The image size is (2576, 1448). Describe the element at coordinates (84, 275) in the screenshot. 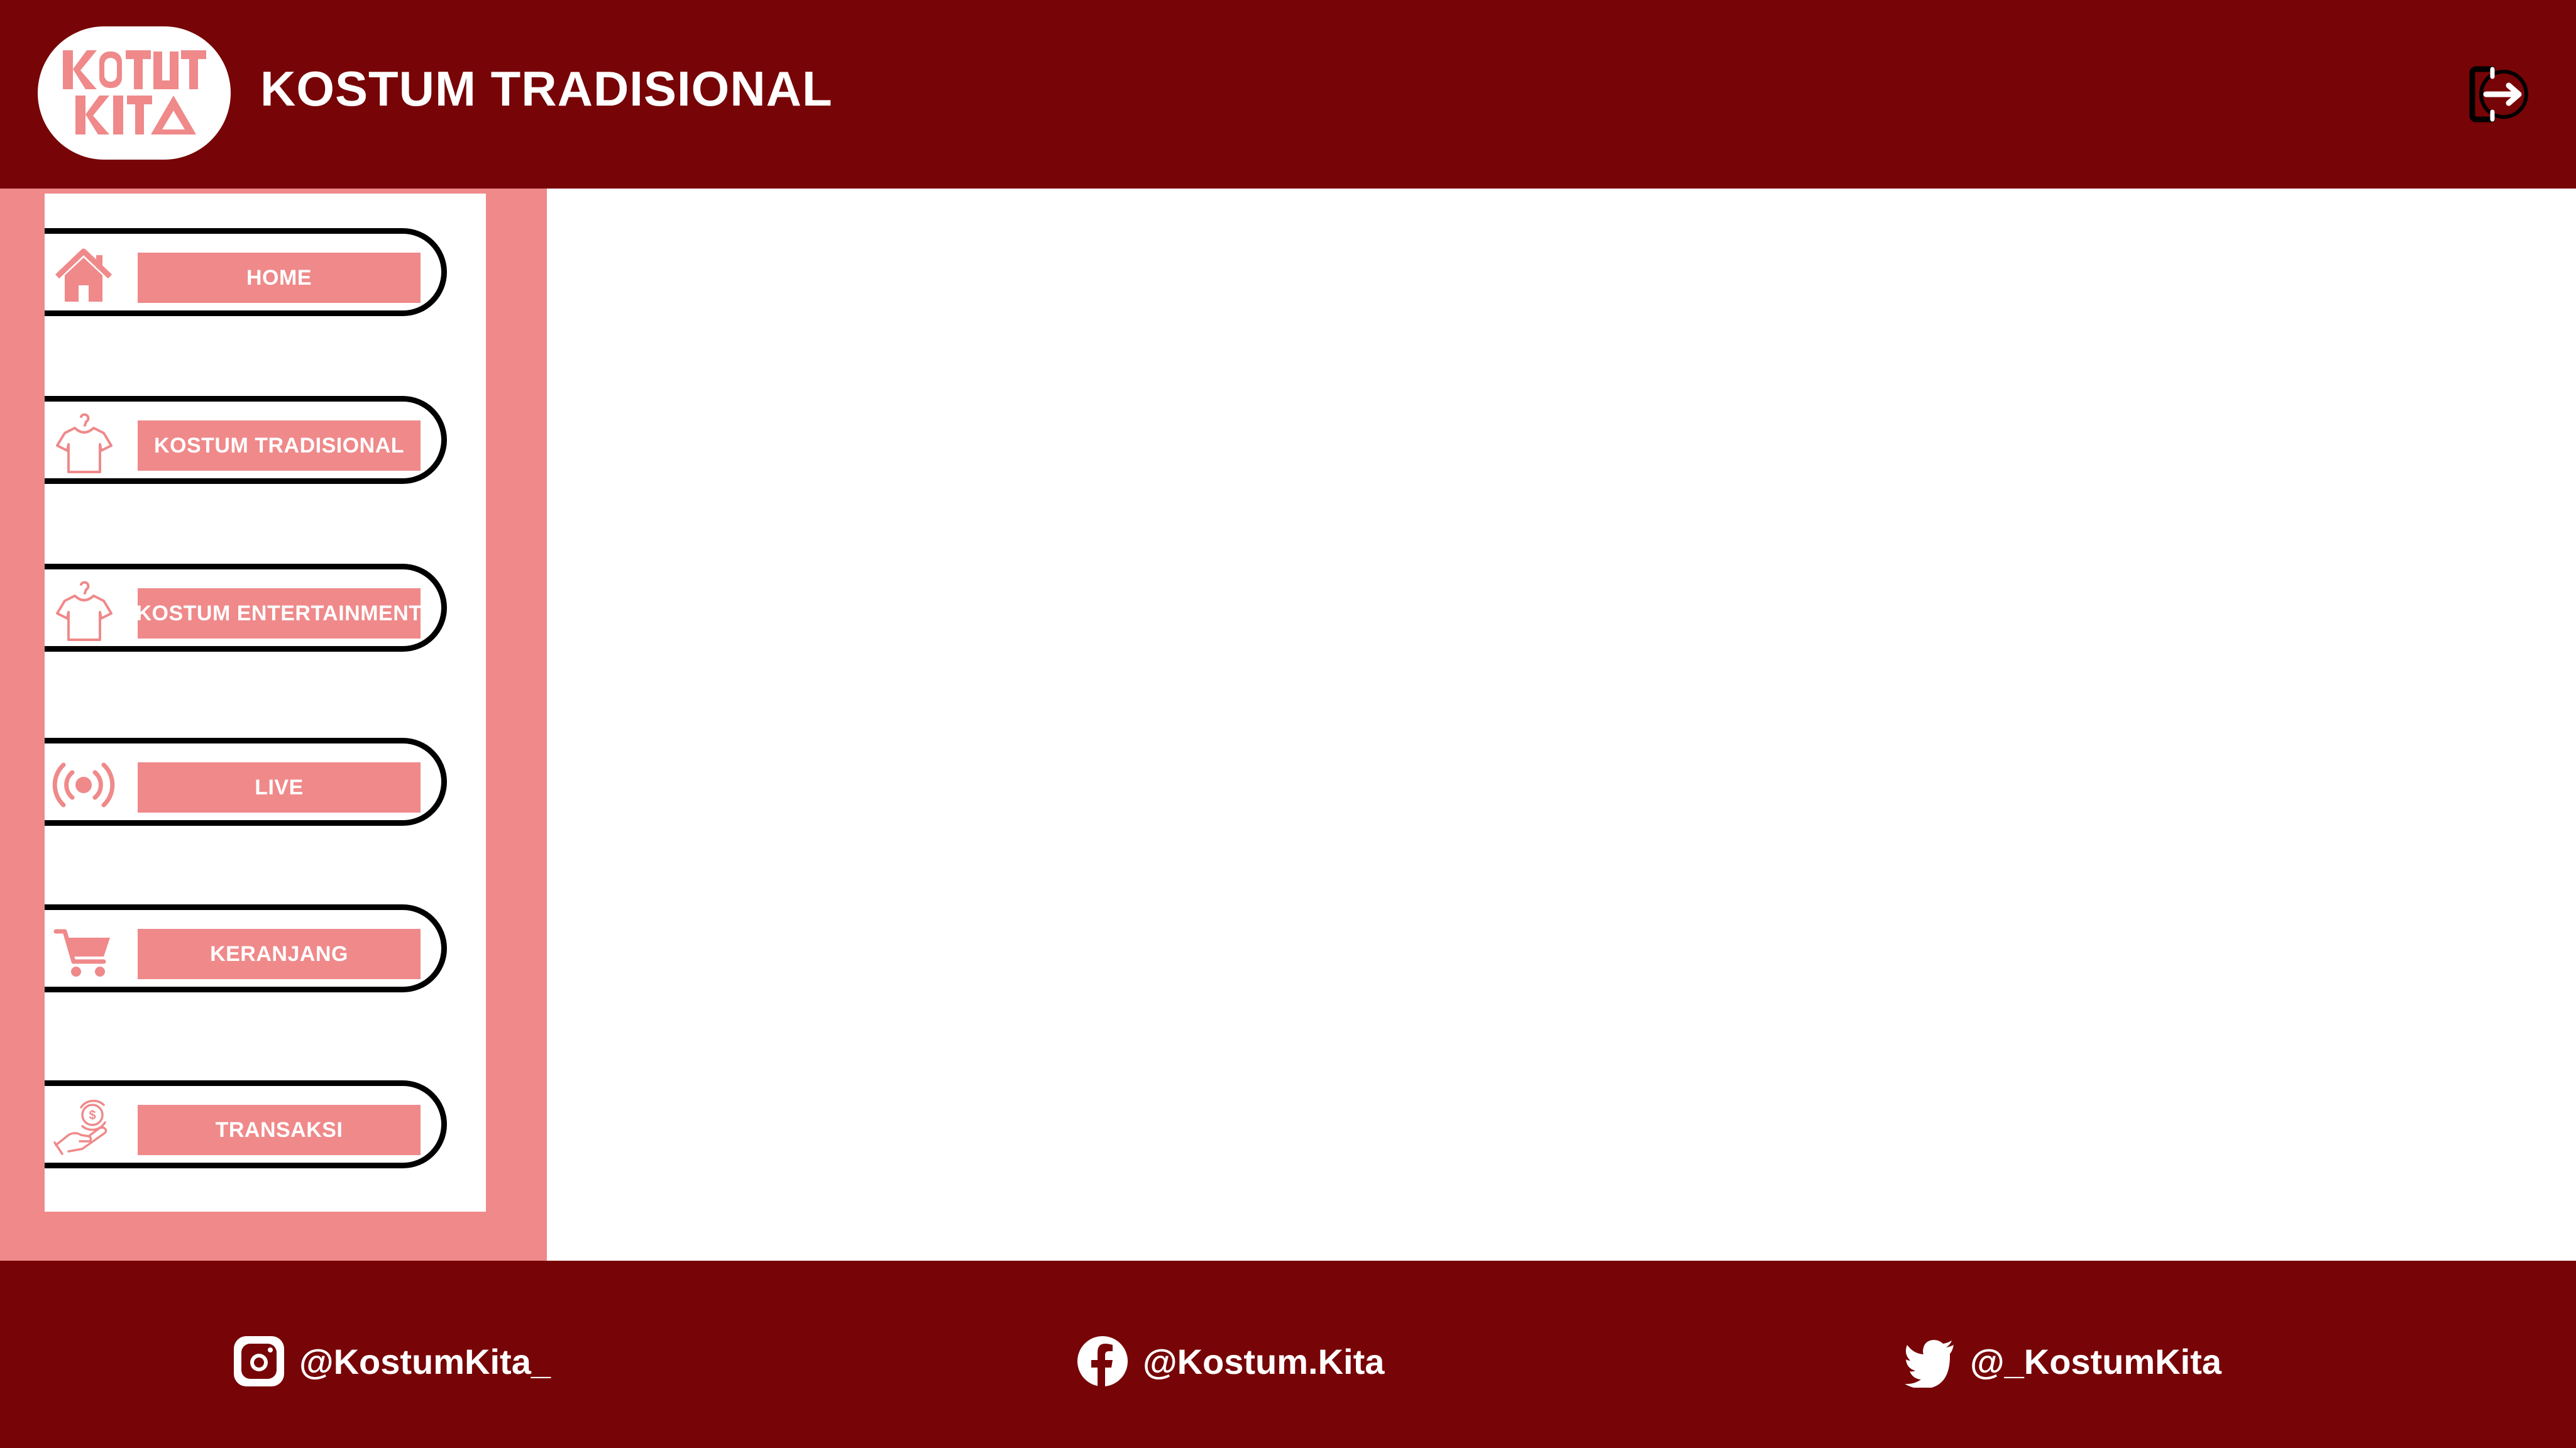

I see `home-icon` at that location.